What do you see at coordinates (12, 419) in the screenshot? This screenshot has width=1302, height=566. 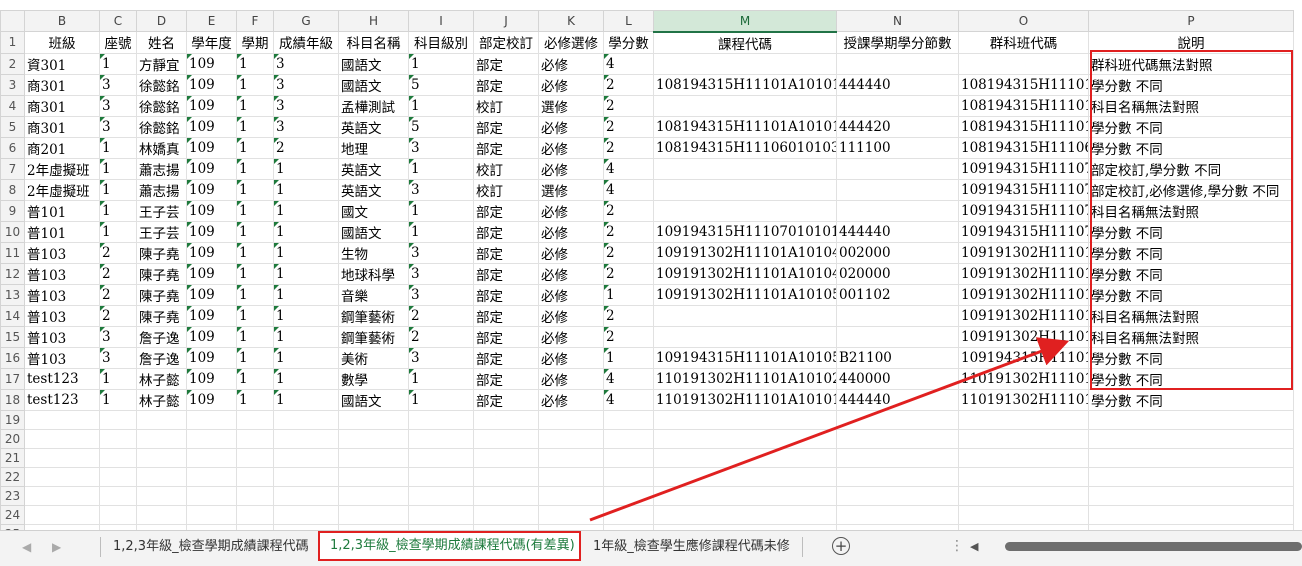 I see `row-header: 19` at bounding box center [12, 419].